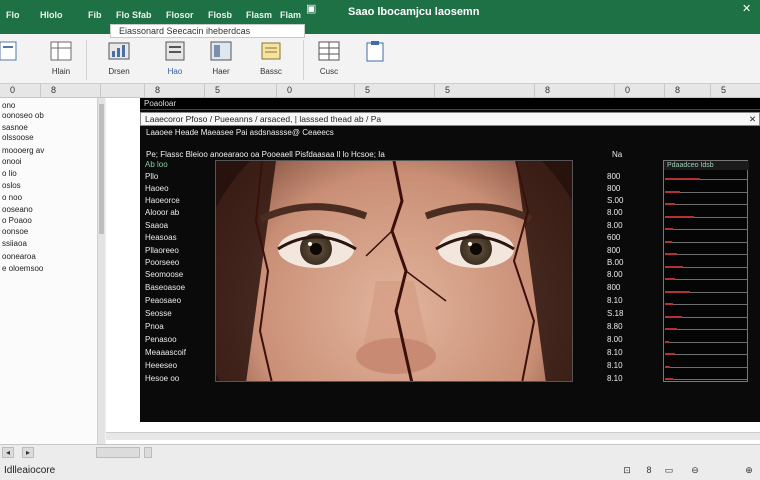 This screenshot has width=760, height=480. Describe the element at coordinates (15, 127) in the screenshot. I see `list-item: sasnoe` at that location.